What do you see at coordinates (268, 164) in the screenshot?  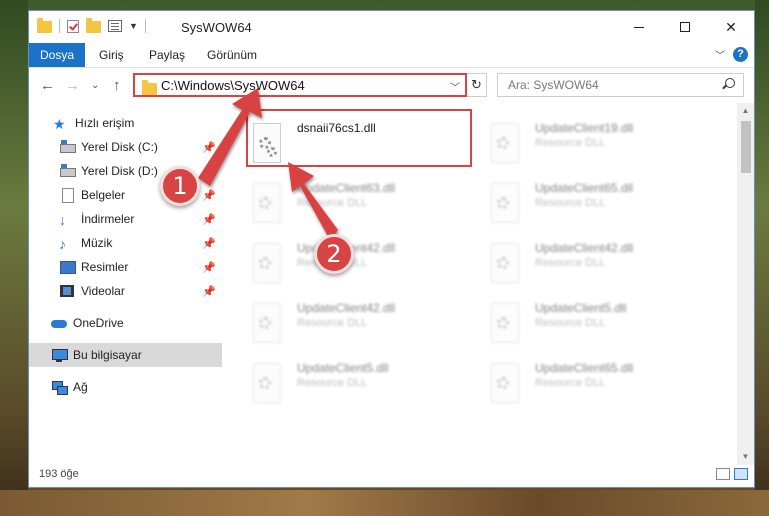 I see `annotation-arrows` at bounding box center [268, 164].